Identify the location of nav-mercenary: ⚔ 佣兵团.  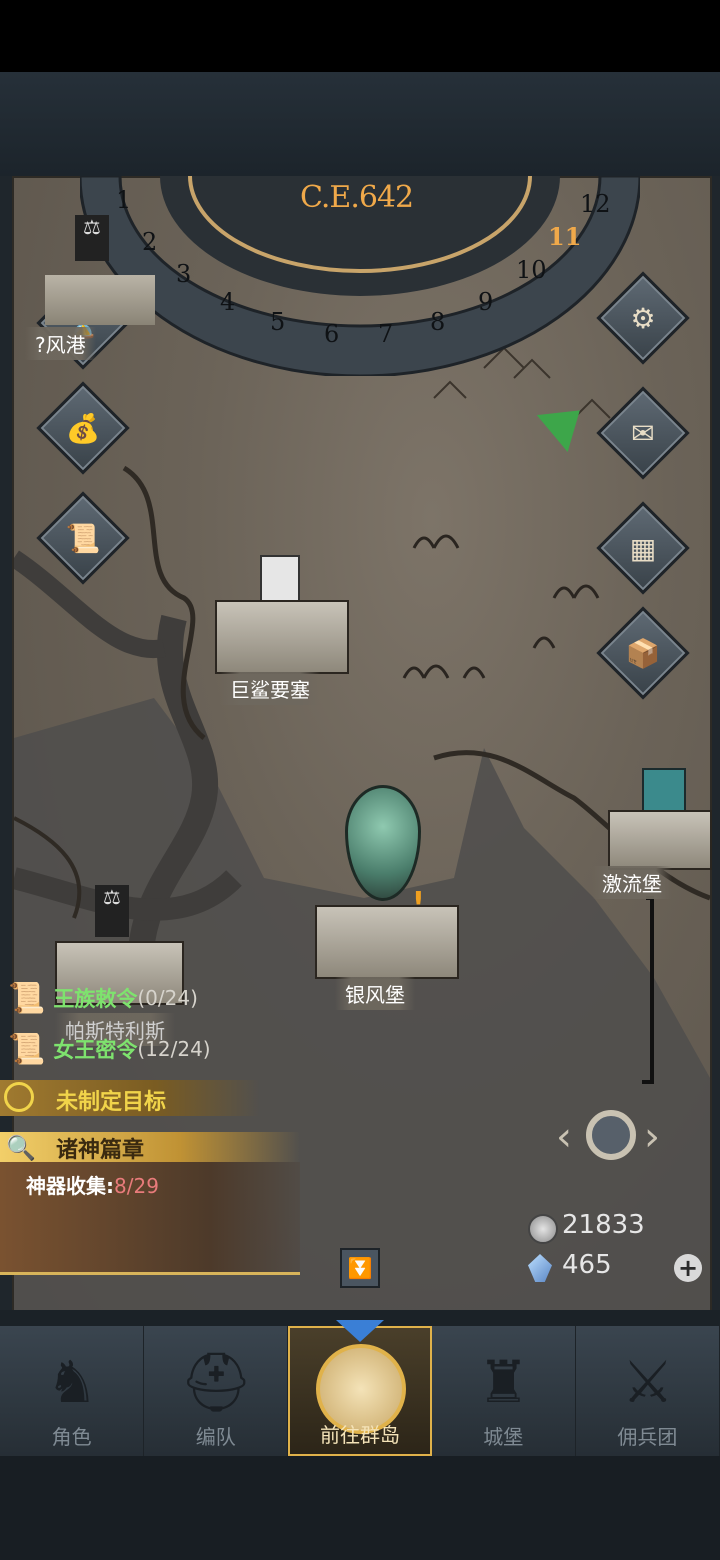
(648, 1391).